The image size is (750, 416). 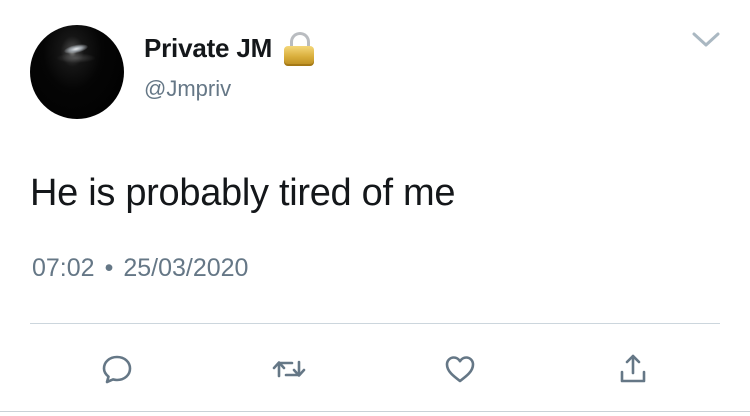 I want to click on tweet-timestamp: 07:02 • 25/03/2020, so click(x=140, y=268).